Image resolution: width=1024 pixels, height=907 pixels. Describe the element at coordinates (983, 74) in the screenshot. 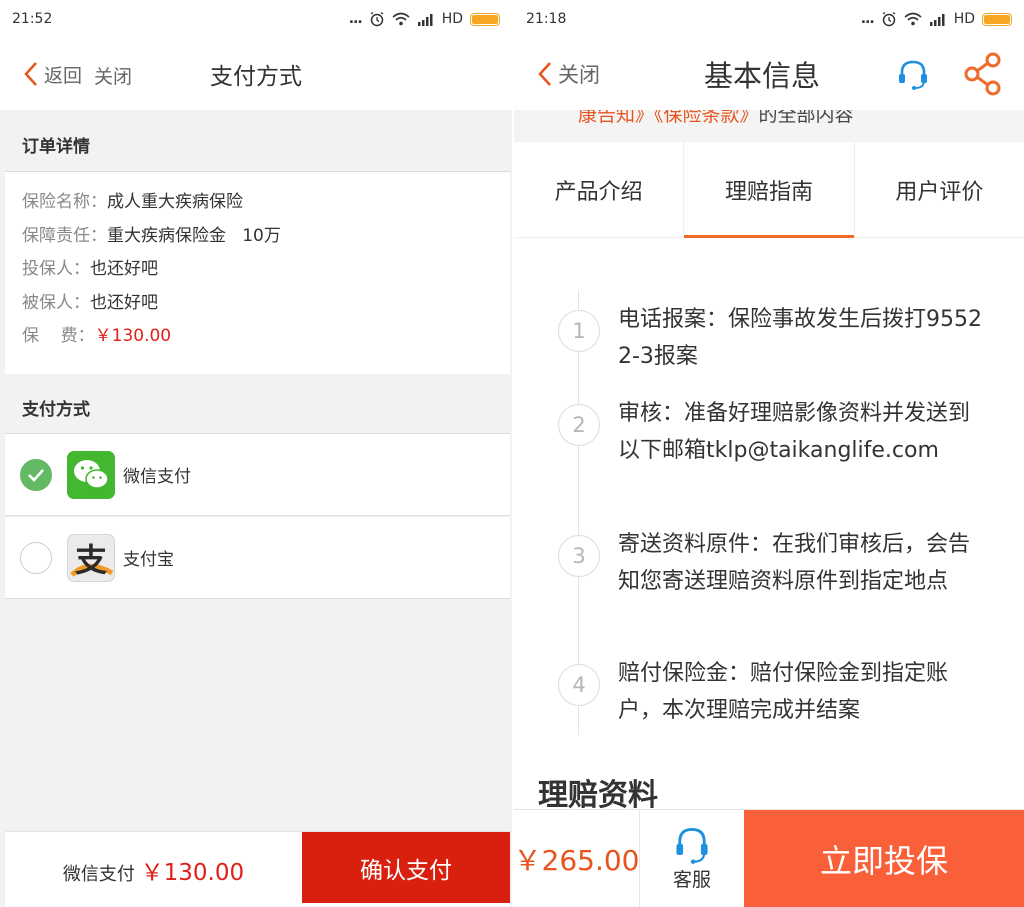

I see `share-icon` at that location.